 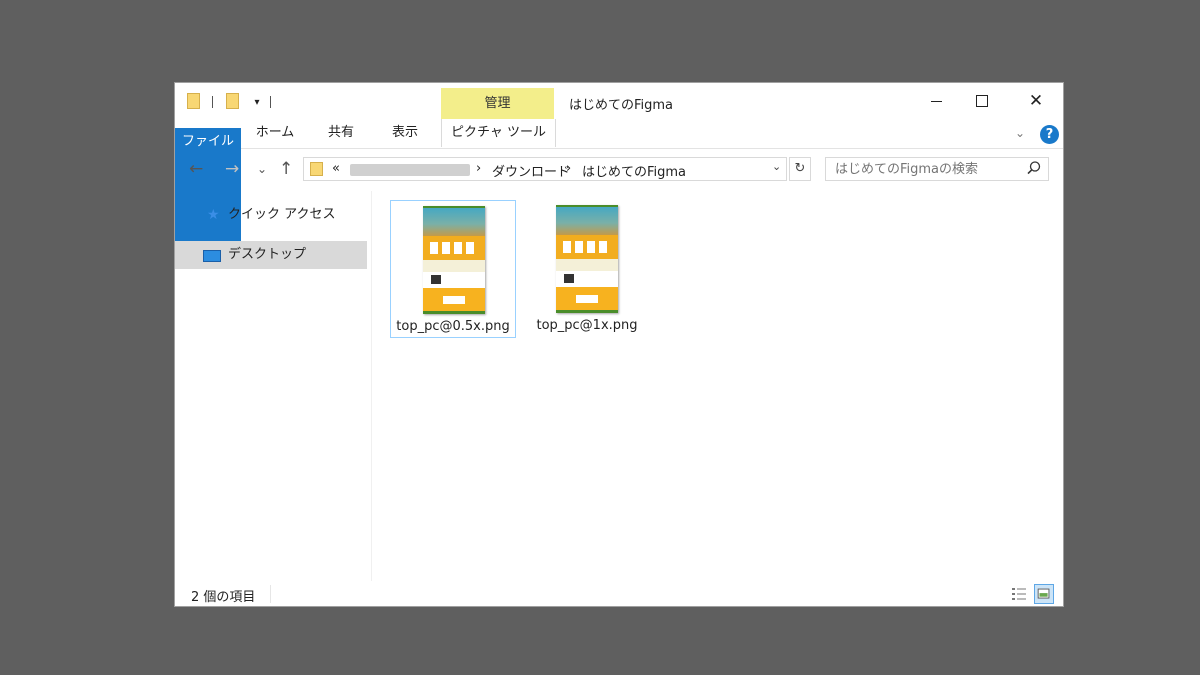 What do you see at coordinates (1019, 594) in the screenshot?
I see `details-view-icon` at bounding box center [1019, 594].